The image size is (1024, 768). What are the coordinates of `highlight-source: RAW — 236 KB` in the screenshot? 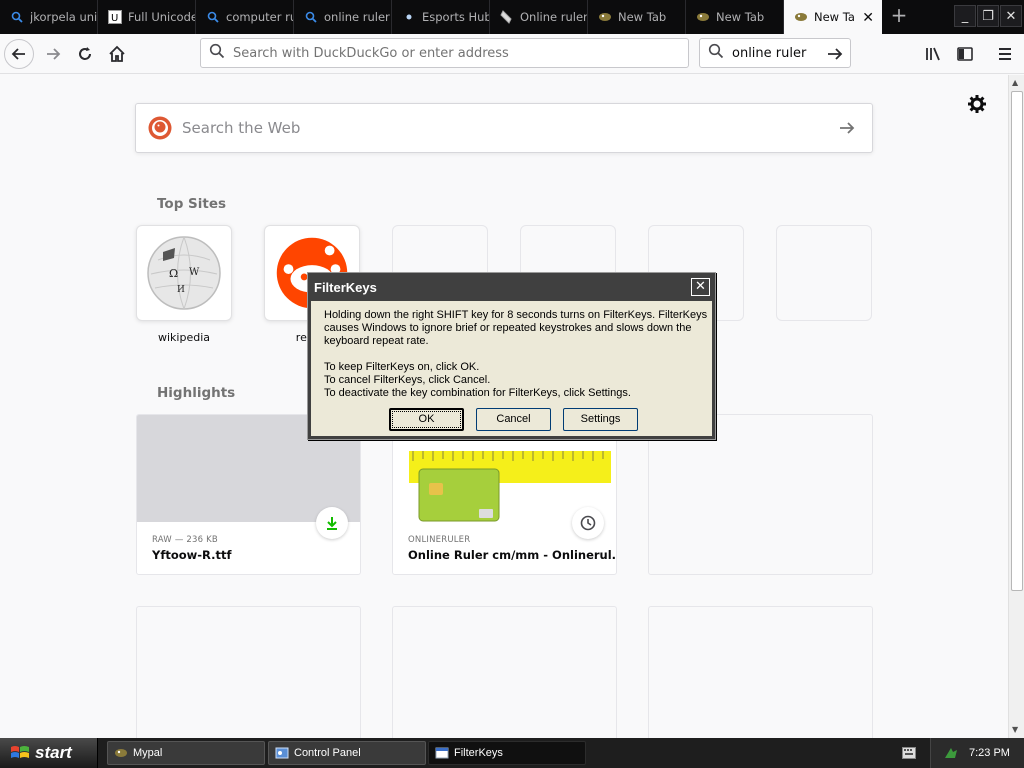 It's located at (185, 540).